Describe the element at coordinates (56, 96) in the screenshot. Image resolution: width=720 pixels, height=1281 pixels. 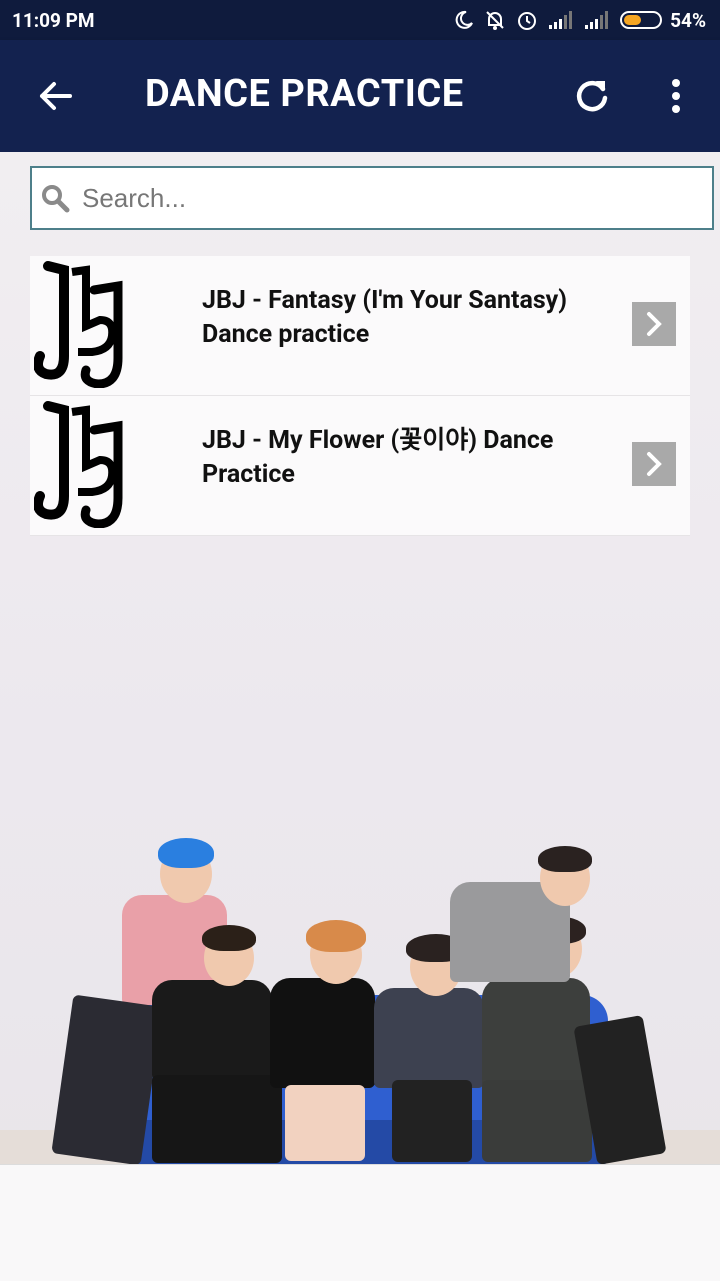
I see `arrow-left-icon` at that location.